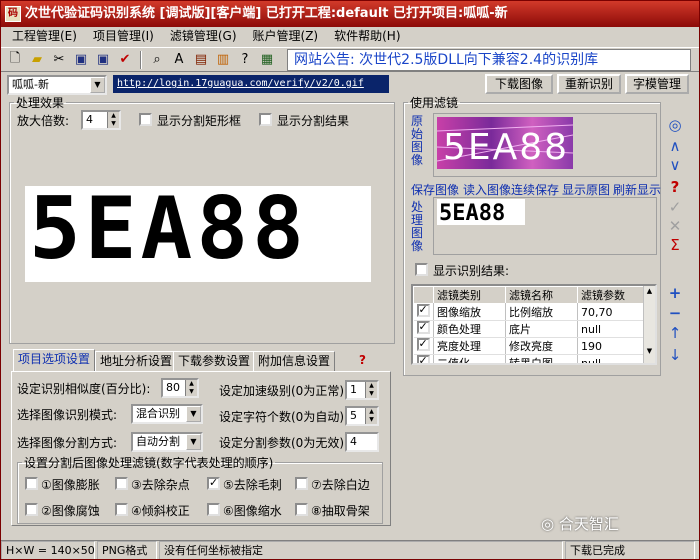 The width and height of the screenshot is (700, 560). What do you see at coordinates (101, 120) in the screenshot?
I see `zoom-spinner: 4 ▲ ▼` at bounding box center [101, 120].